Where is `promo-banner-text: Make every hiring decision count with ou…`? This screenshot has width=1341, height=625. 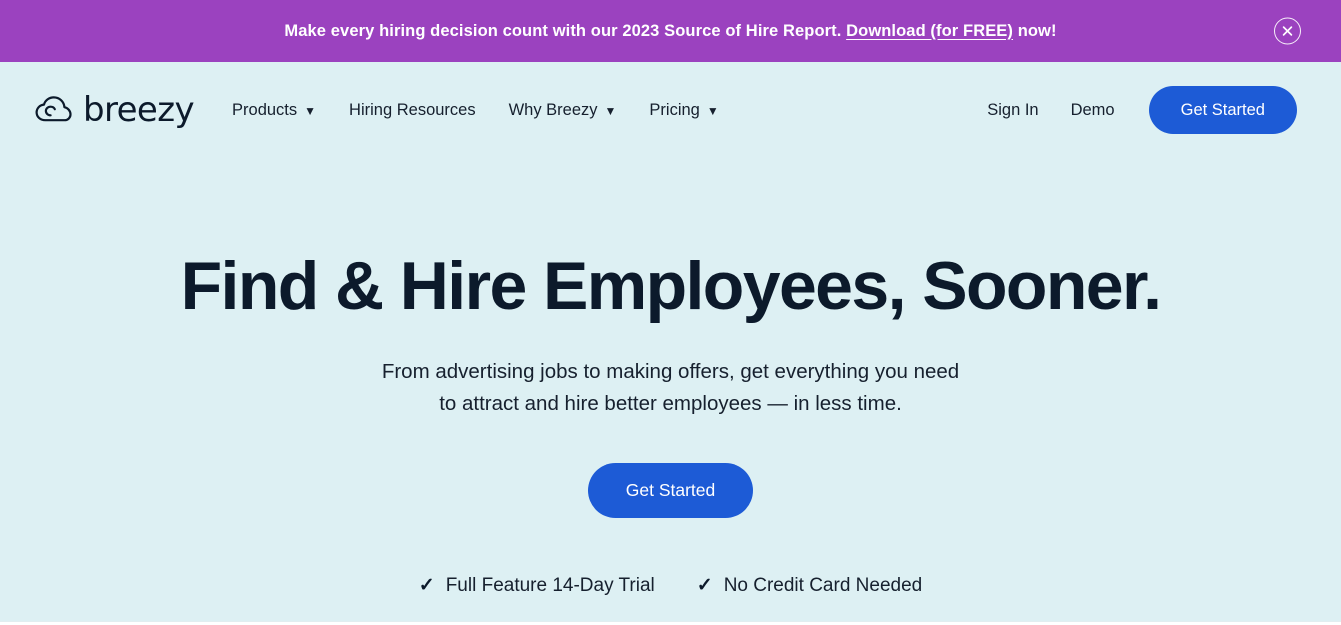
promo-banner-text: Make every hiring decision count with ou… is located at coordinates (670, 31).